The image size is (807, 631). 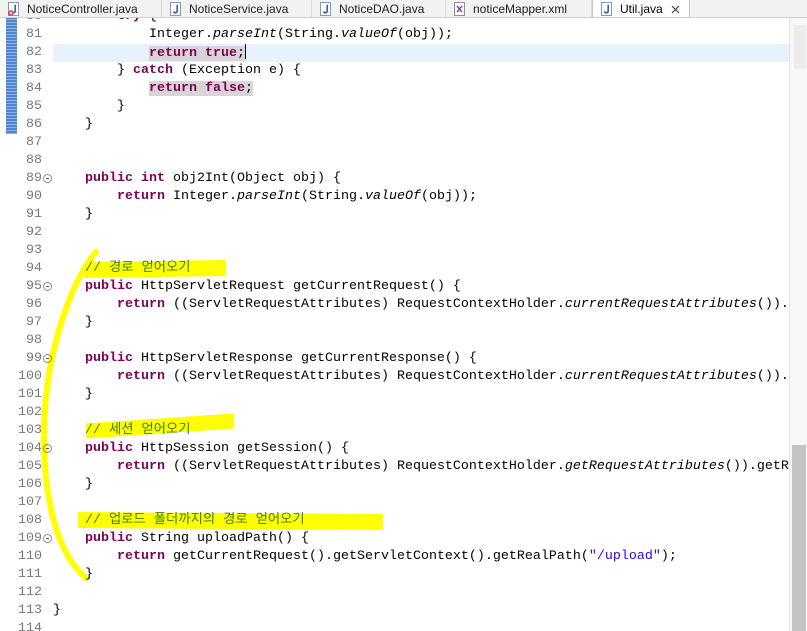 What do you see at coordinates (421, 53) in the screenshot?
I see `code-text-area: return true;` at bounding box center [421, 53].